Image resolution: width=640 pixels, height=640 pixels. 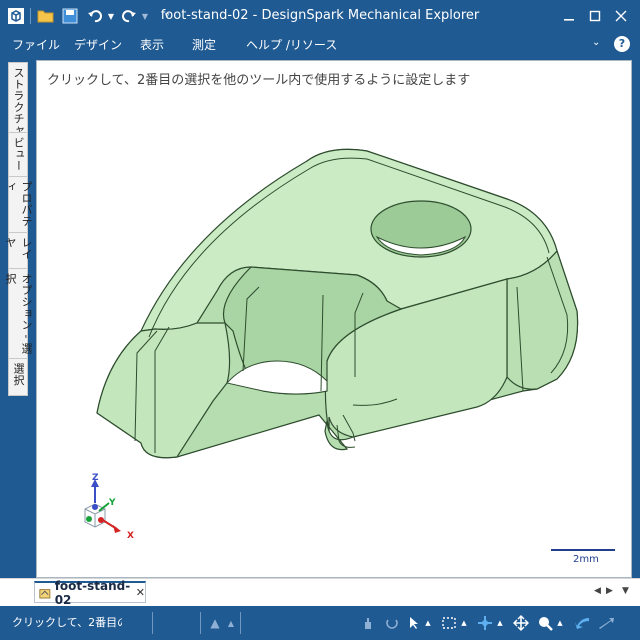 I want to click on document-tab-bar: foot-stand-02 ✕ ◀ ▶ ▼, so click(x=320, y=592).